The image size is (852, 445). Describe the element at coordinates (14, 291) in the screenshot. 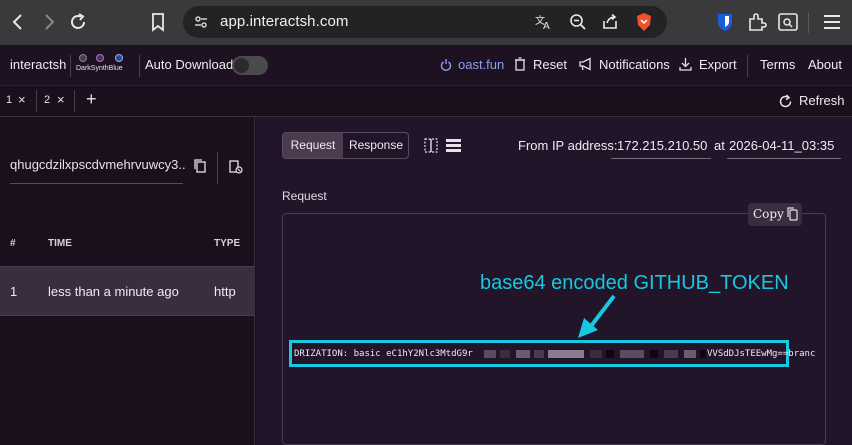

I see `row-number: 1` at that location.